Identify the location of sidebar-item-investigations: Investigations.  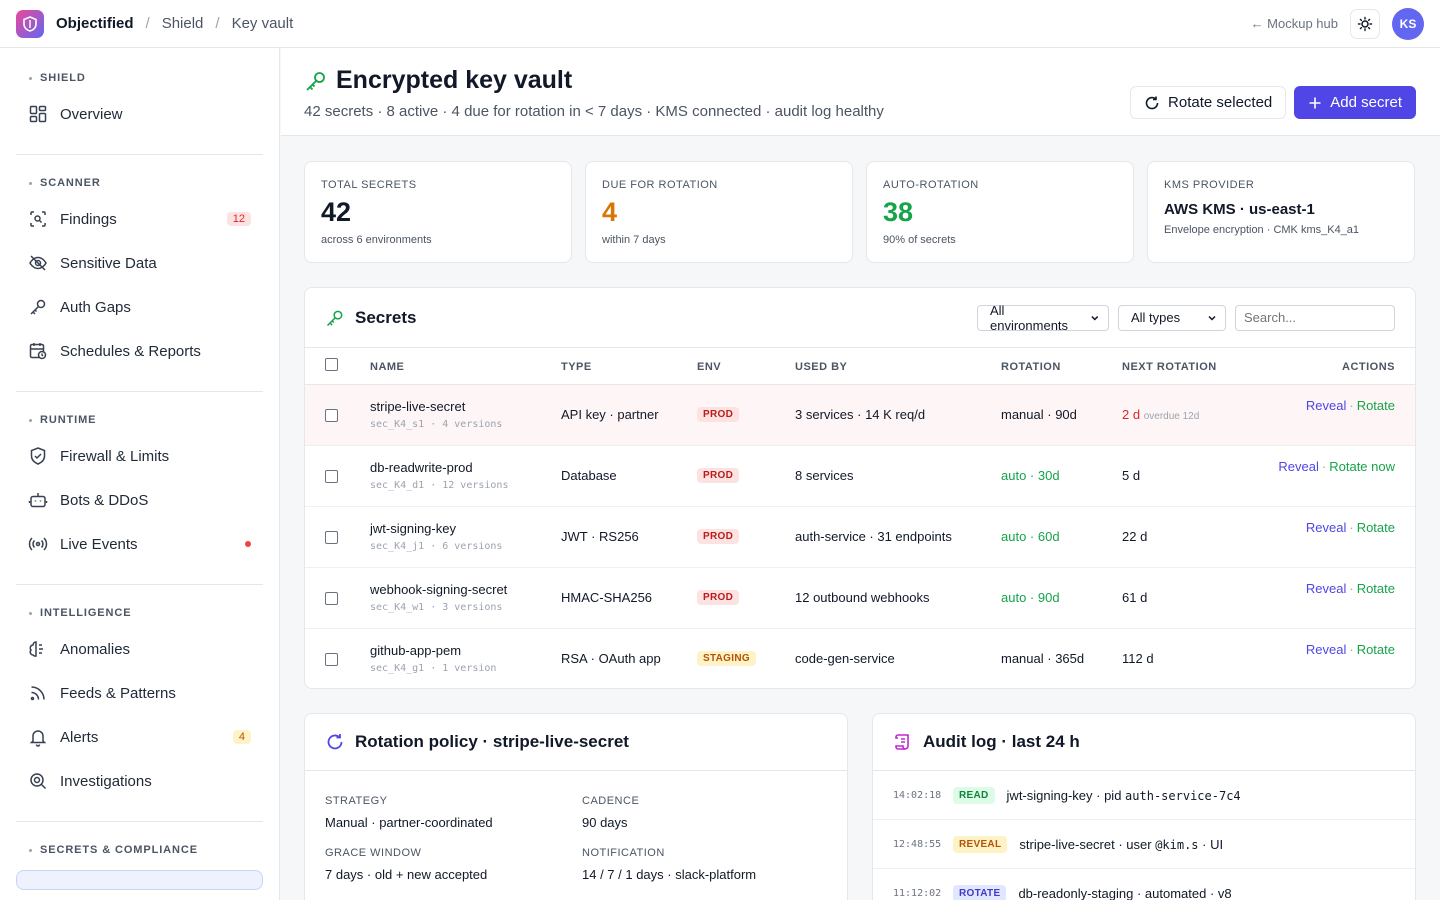
(139, 781).